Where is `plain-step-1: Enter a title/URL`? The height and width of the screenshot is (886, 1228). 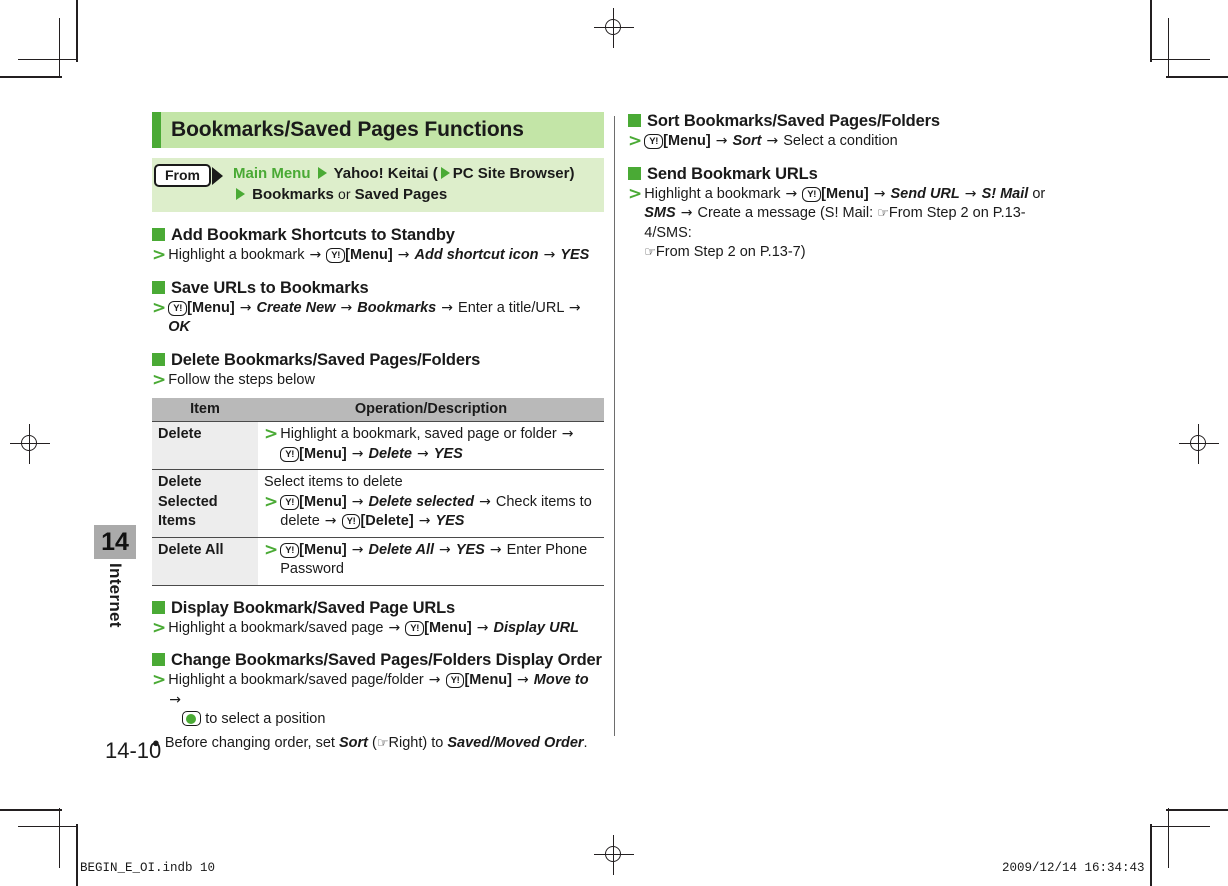
plain-step-1: Enter a title/URL is located at coordinates (511, 307).